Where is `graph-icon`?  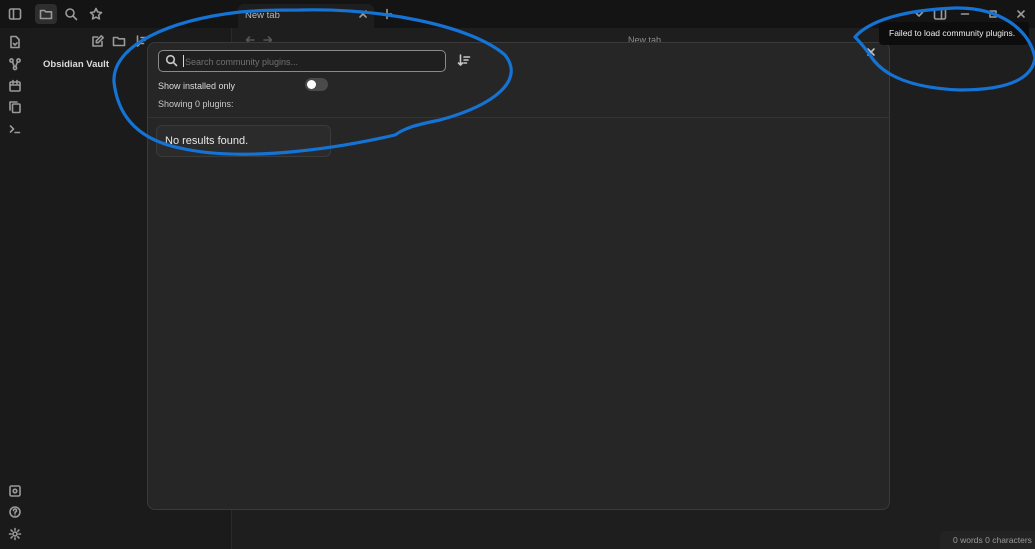 graph-icon is located at coordinates (15, 64).